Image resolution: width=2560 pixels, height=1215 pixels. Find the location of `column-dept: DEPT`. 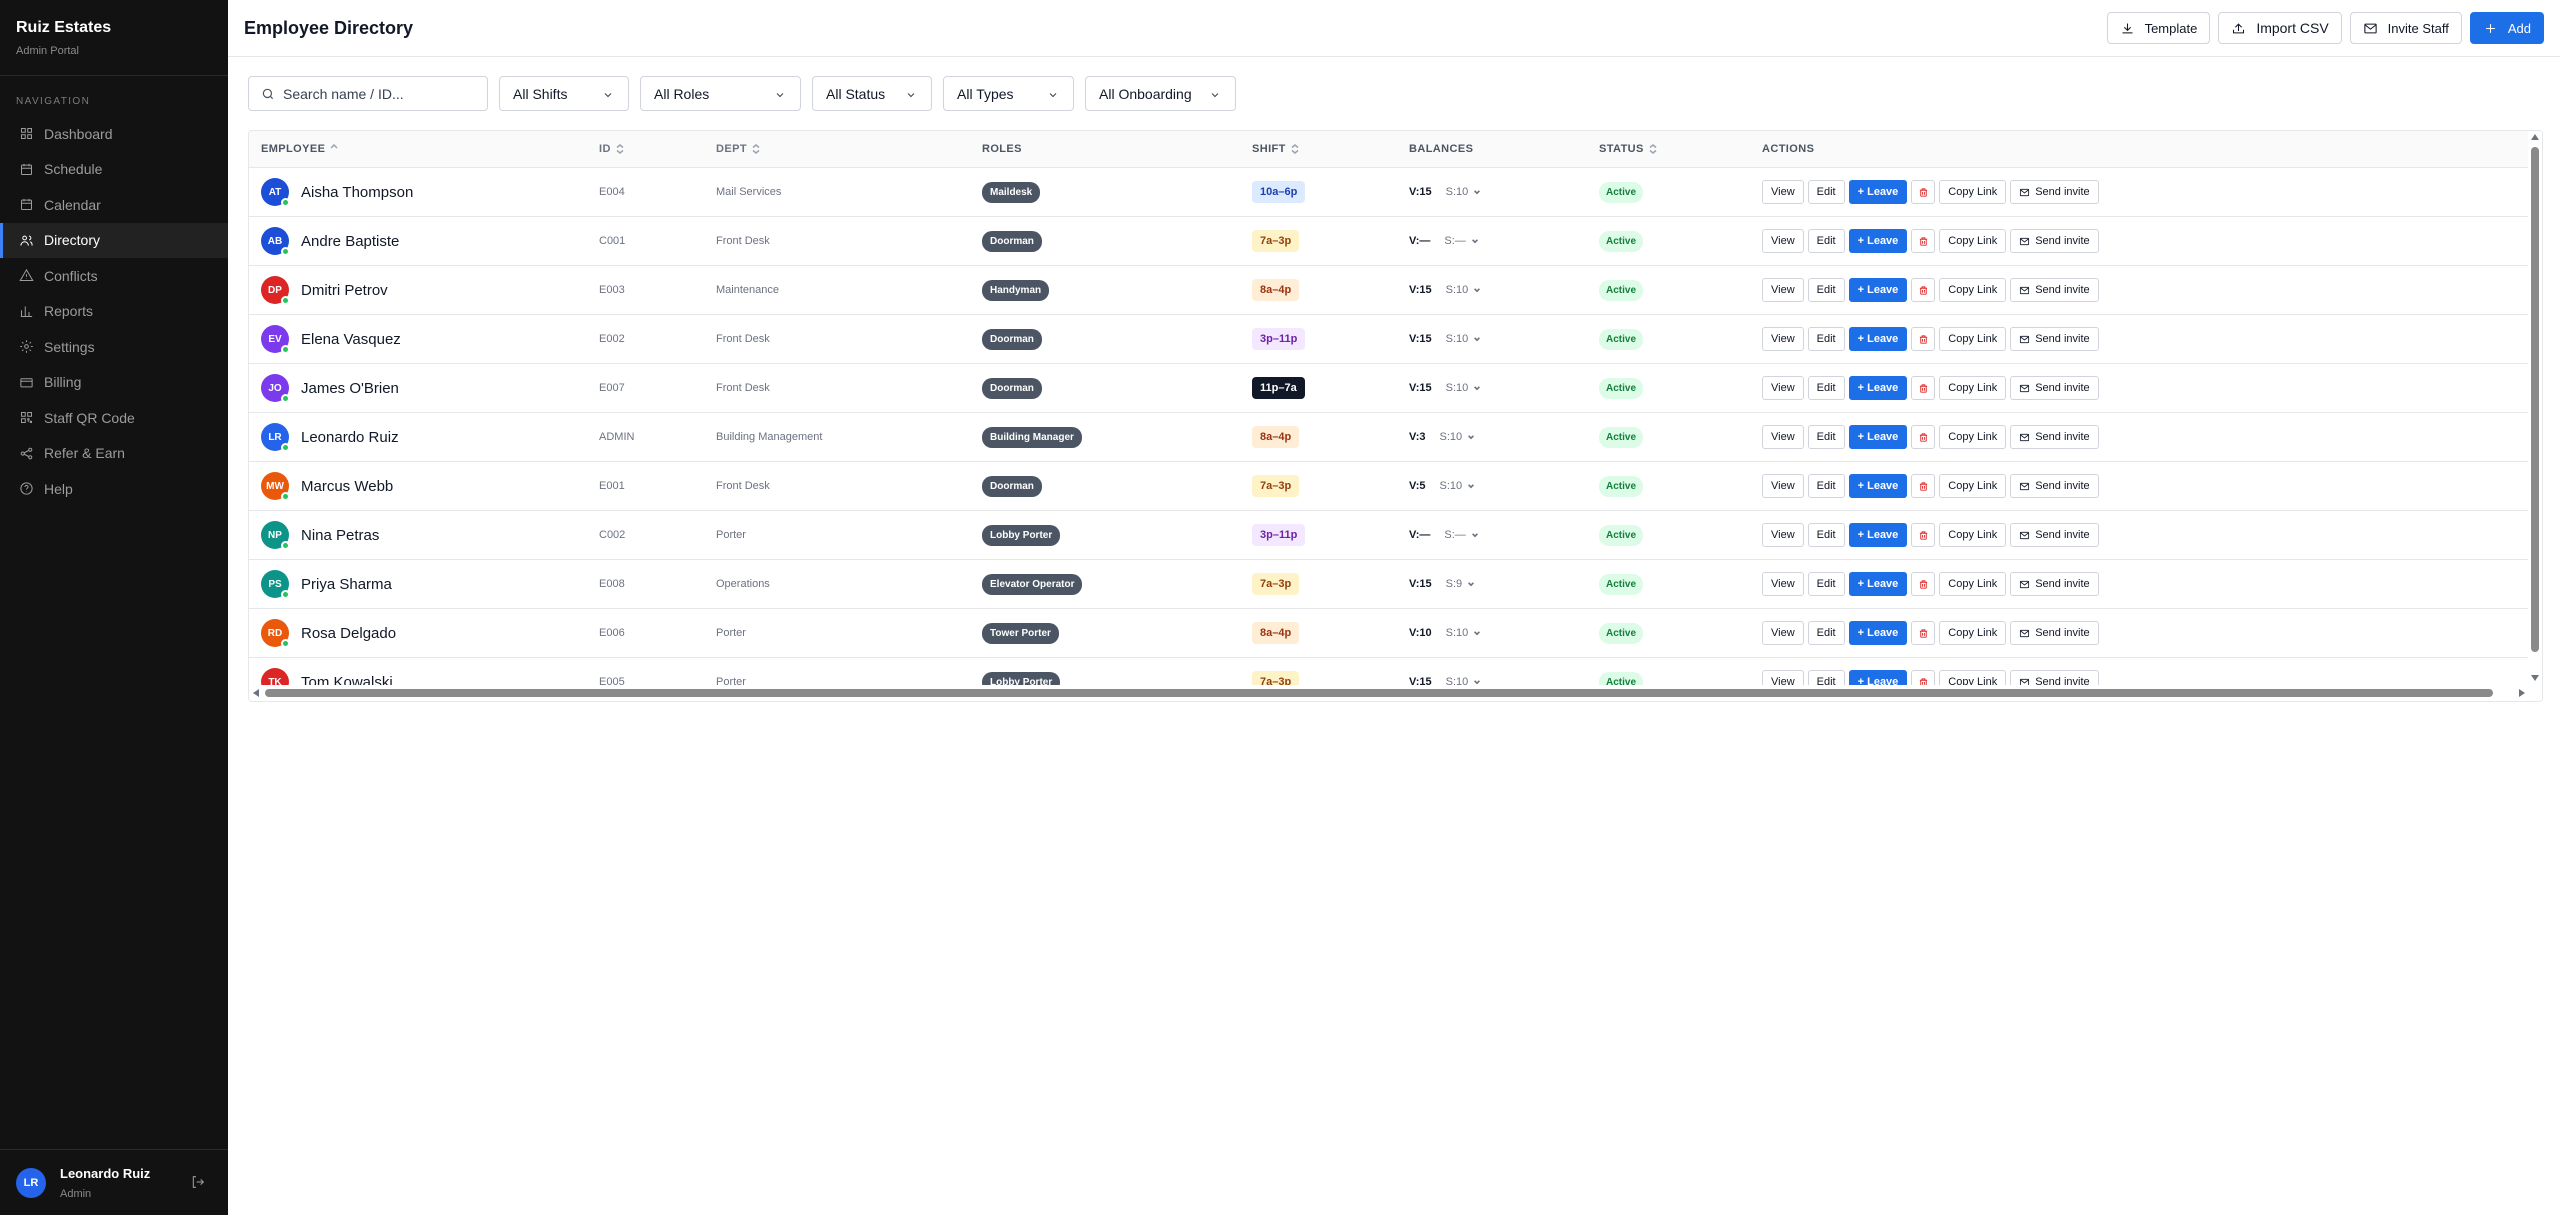

column-dept: DEPT is located at coordinates (849, 149).